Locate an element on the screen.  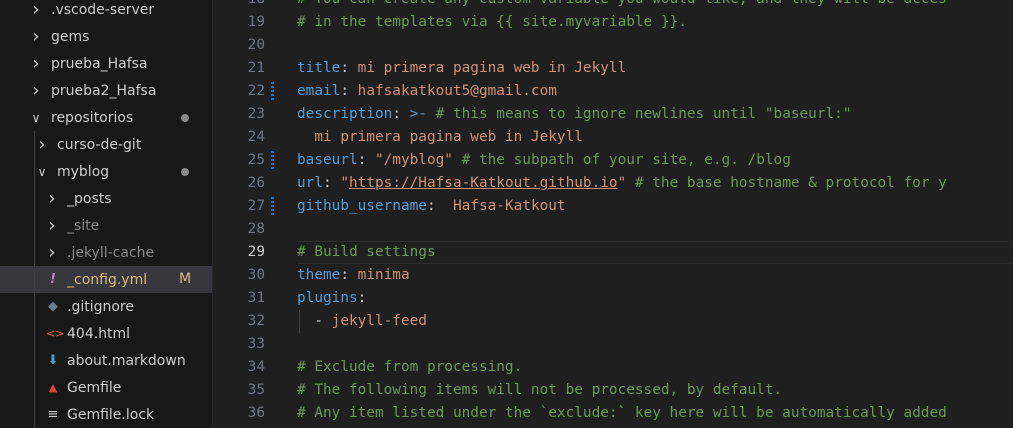
code-line: 24 mi primera pagina web in Jekyll is located at coordinates (613, 137).